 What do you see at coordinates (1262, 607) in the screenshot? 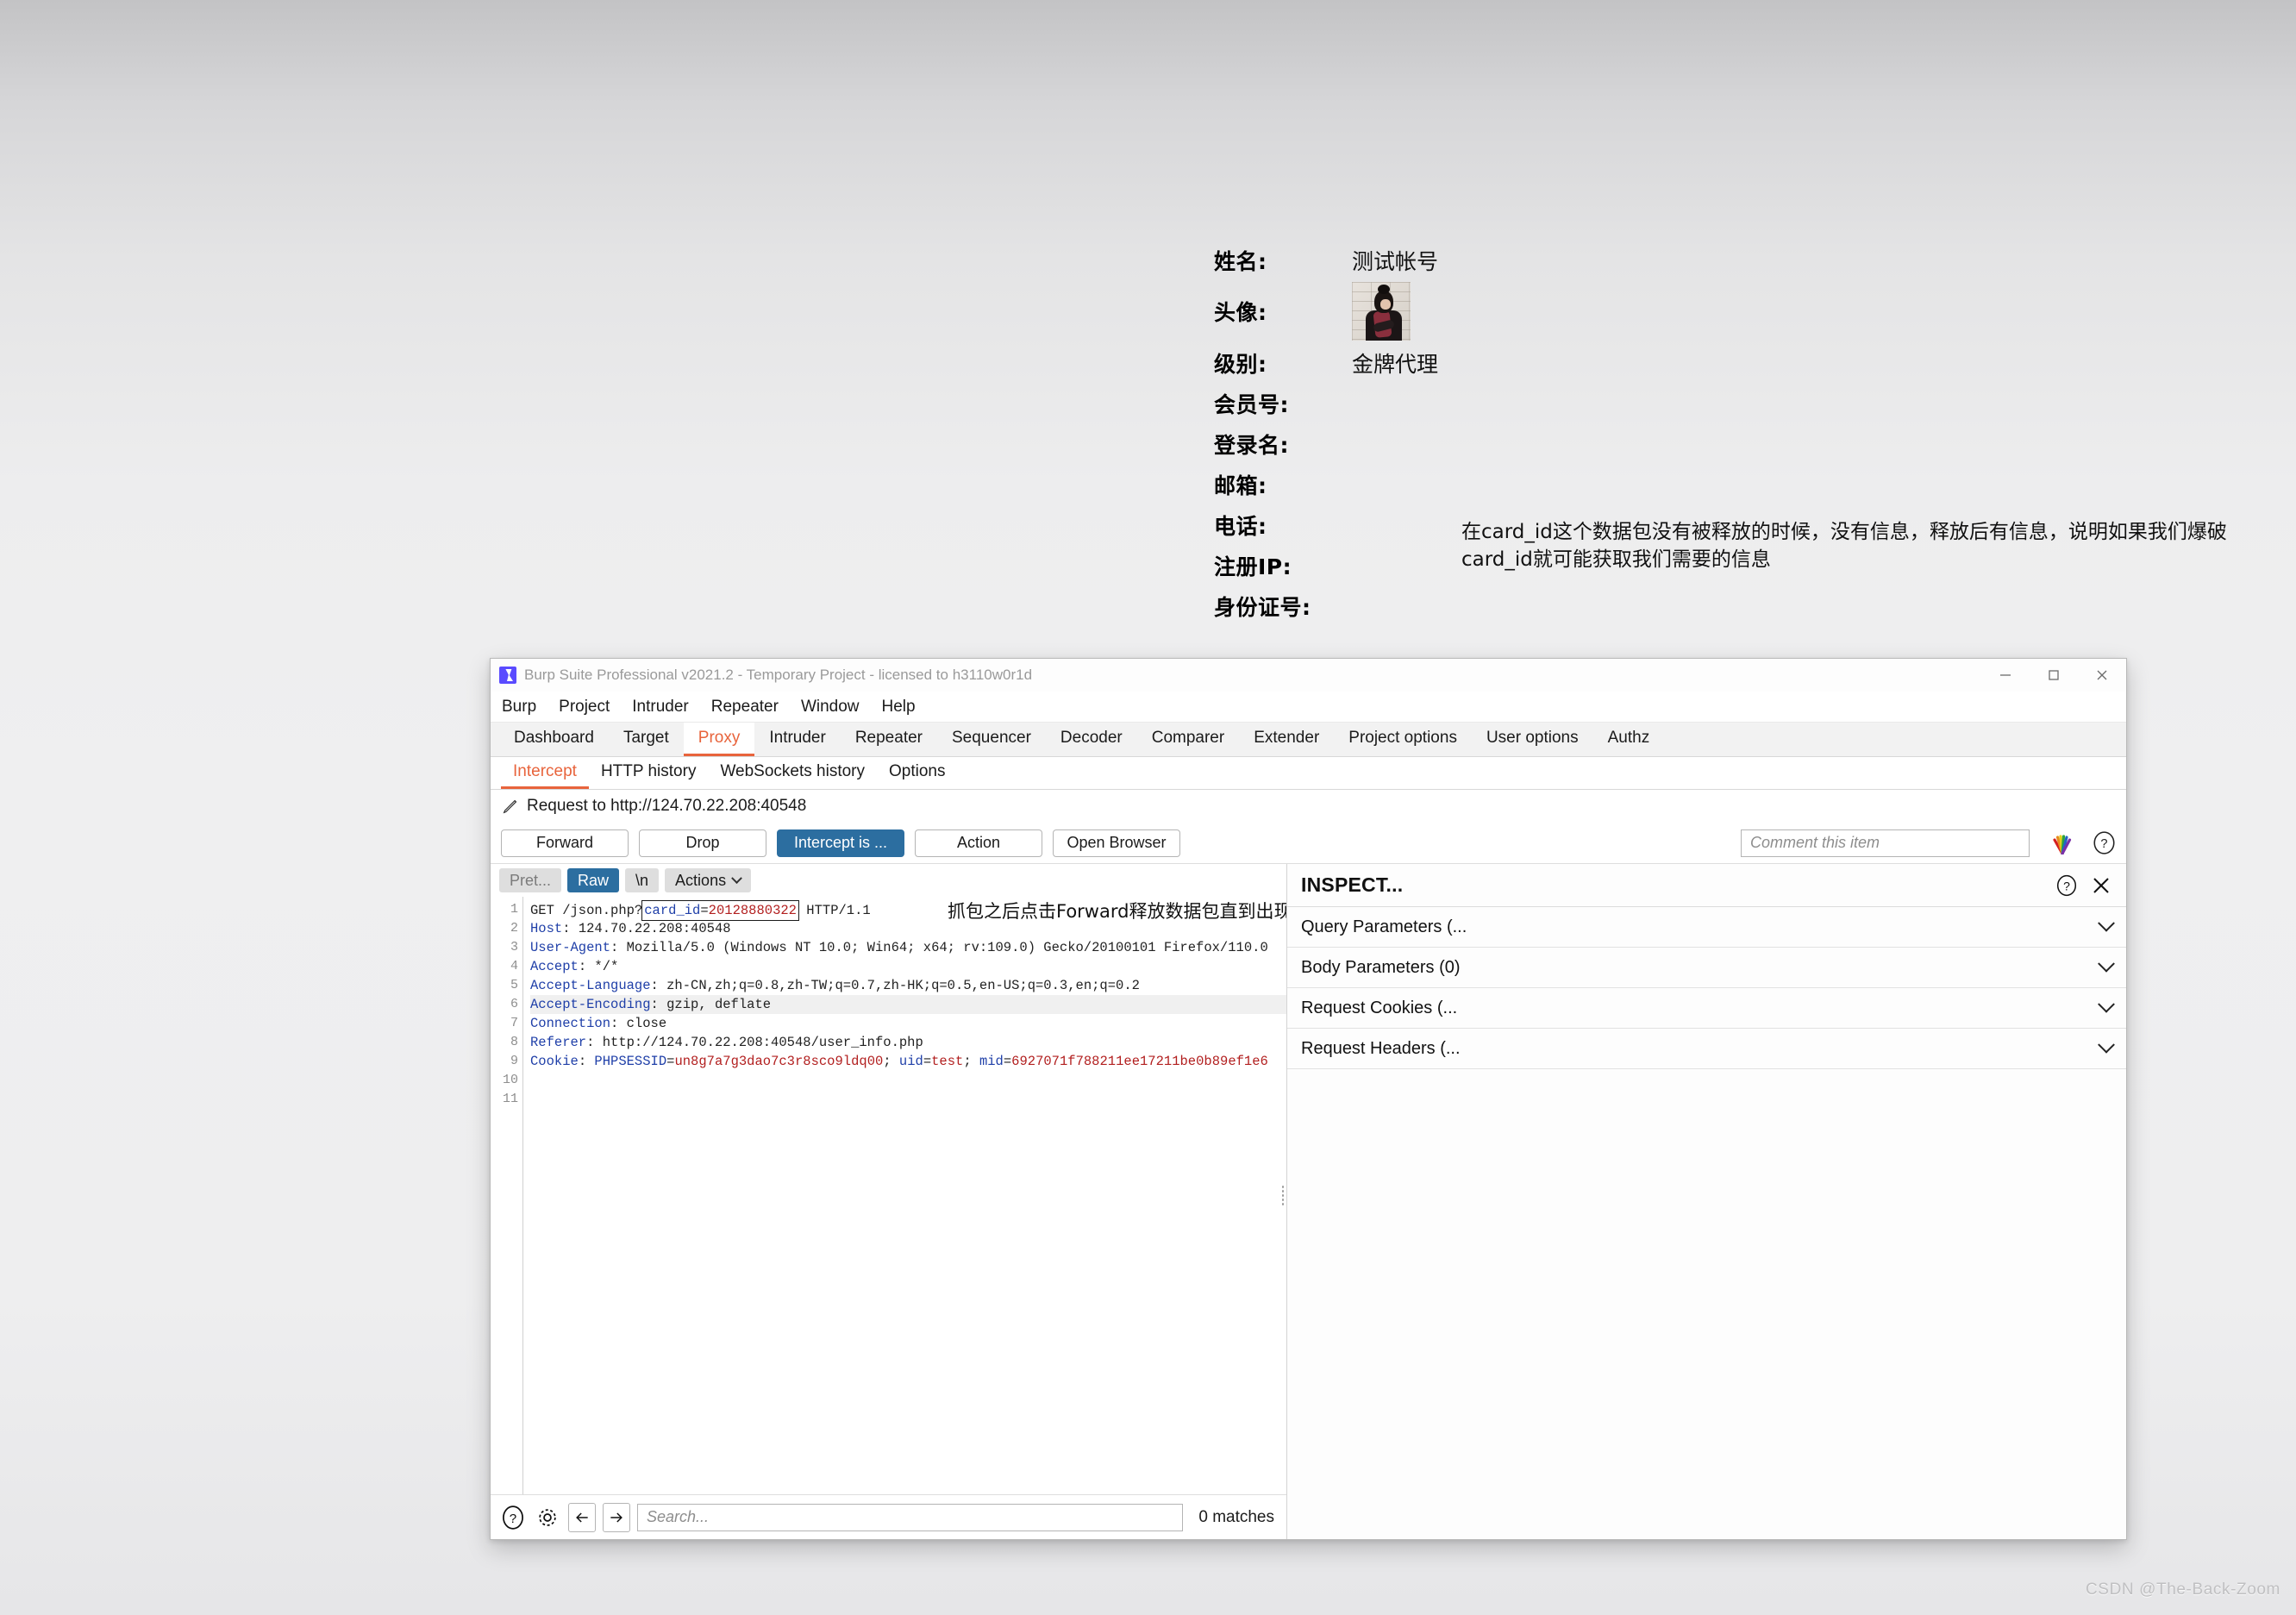
I see `user-info-label: 身份证号:` at bounding box center [1262, 607].